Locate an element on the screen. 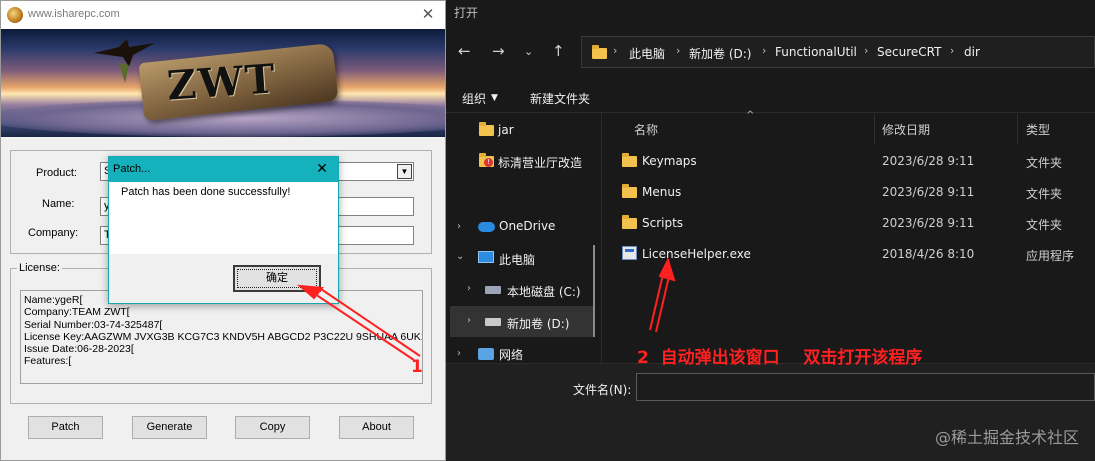  keygen-title: www.isharepc.com is located at coordinates (74, 14).